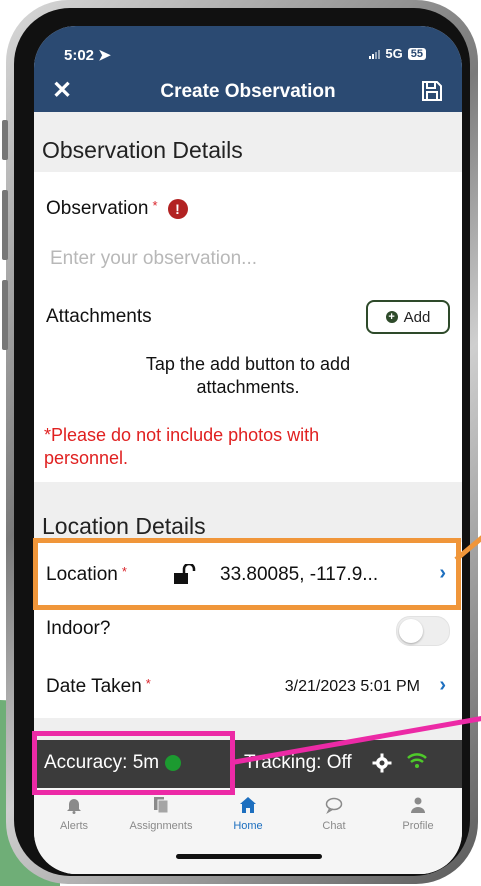 This screenshot has height=886, width=481. What do you see at coordinates (248, 512) in the screenshot?
I see `location-details-header: Location Details` at bounding box center [248, 512].